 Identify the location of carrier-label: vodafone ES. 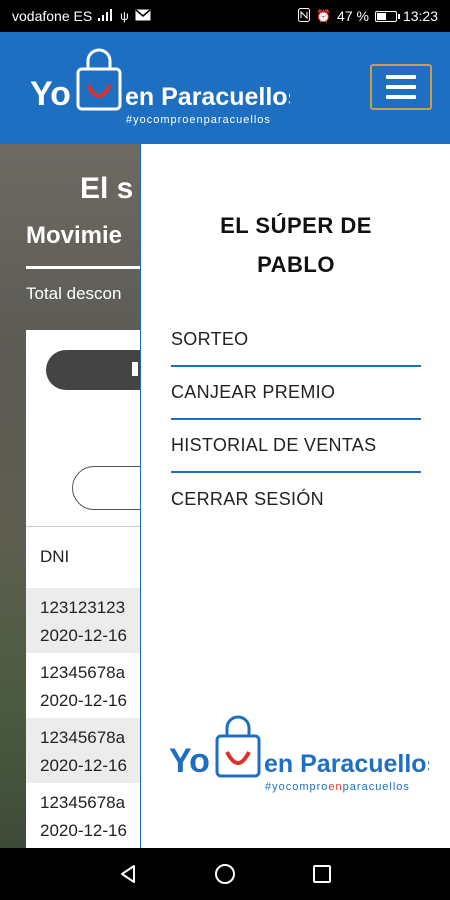
(52, 16).